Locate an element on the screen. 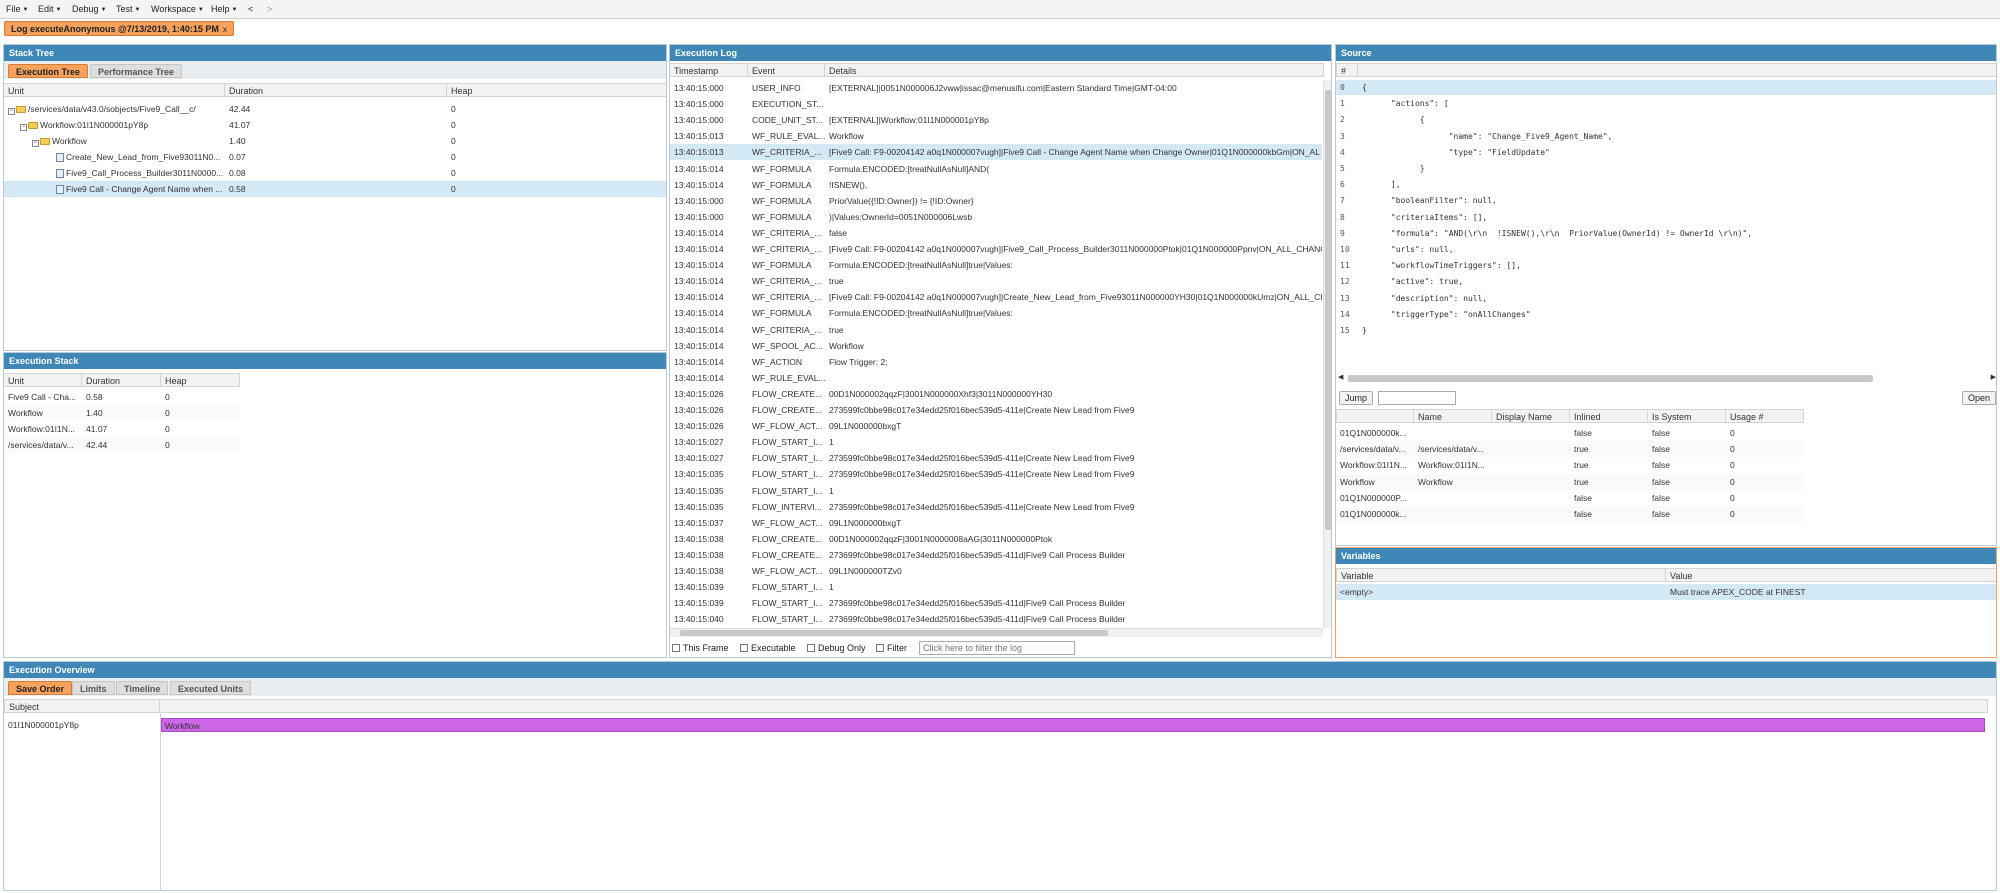  log-vertical-scrollbar is located at coordinates (1327, 354).